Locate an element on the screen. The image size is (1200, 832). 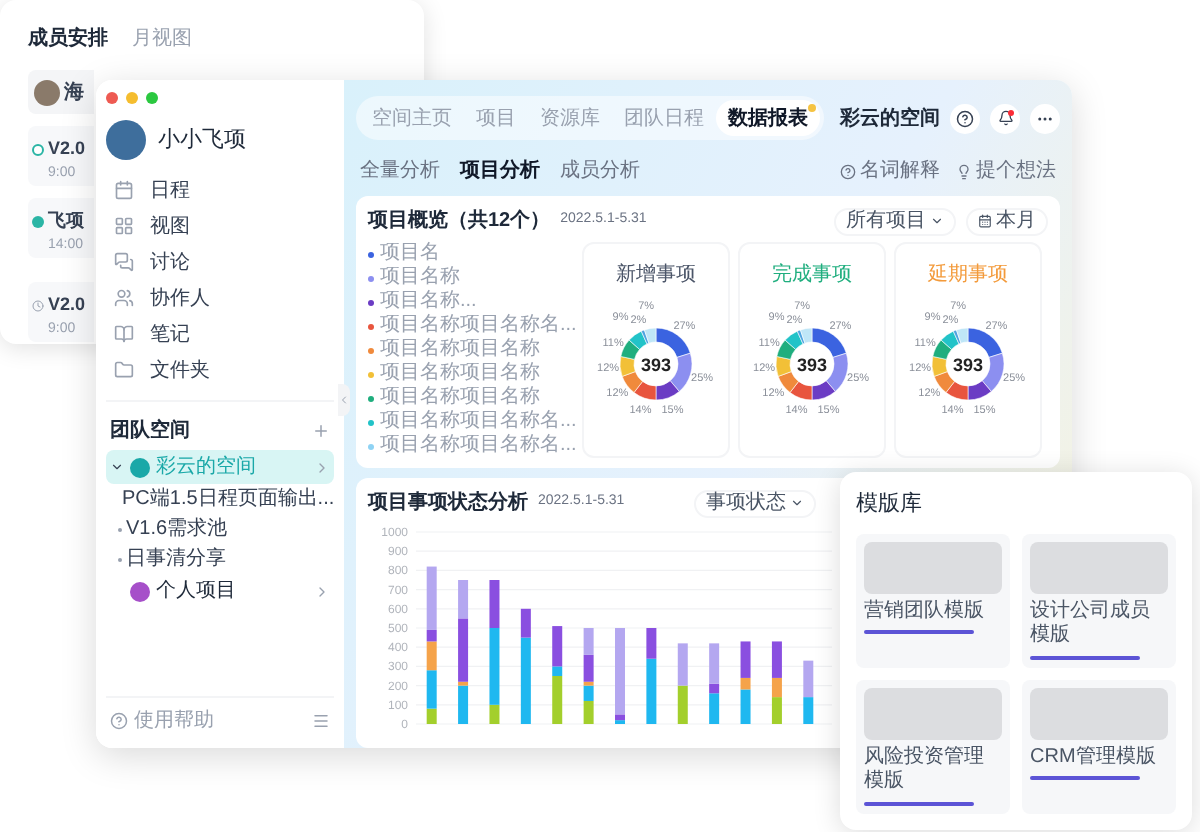
stat-title: 新增事项 is located at coordinates (656, 275).